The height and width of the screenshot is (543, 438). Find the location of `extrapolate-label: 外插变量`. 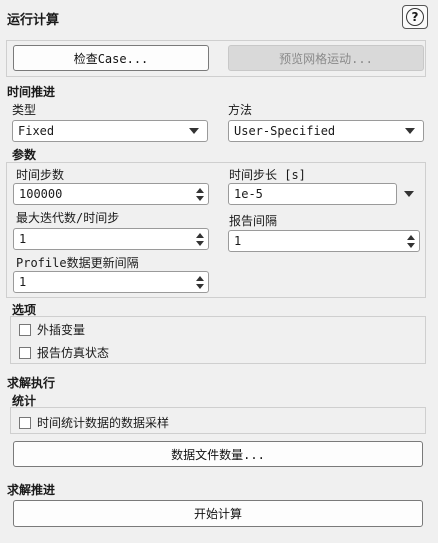

extrapolate-label: 外插变量 is located at coordinates (61, 330).